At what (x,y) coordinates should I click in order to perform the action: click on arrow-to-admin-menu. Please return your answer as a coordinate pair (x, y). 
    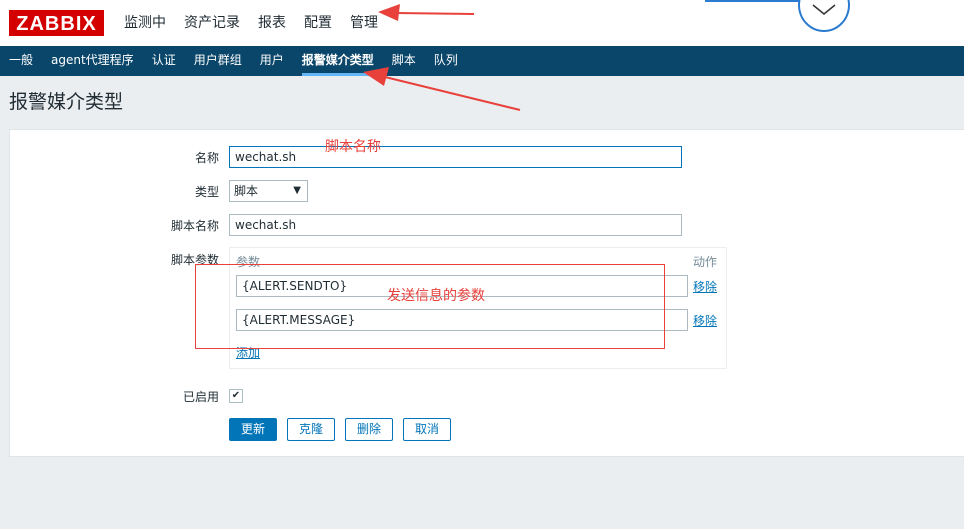
    Looking at the image, I should click on (426, 12).